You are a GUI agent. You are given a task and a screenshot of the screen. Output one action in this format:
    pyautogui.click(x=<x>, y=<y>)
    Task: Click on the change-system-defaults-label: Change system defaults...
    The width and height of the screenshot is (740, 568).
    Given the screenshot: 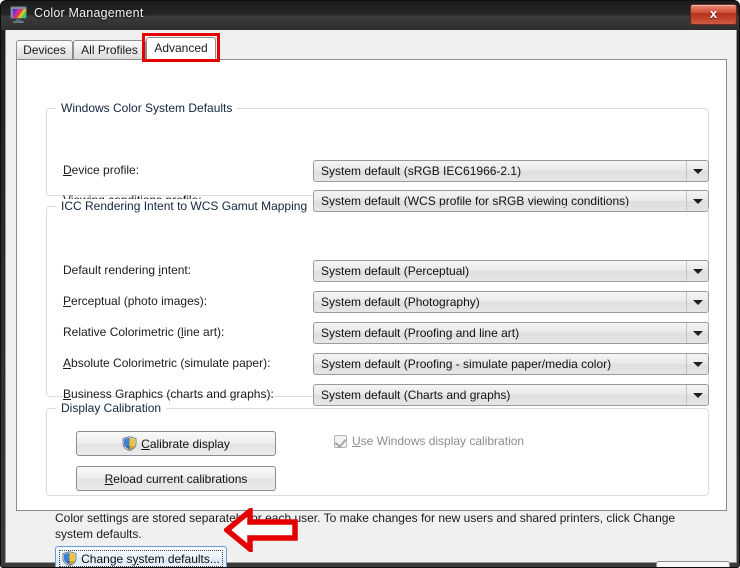 What is the action you would take?
    pyautogui.click(x=150, y=558)
    